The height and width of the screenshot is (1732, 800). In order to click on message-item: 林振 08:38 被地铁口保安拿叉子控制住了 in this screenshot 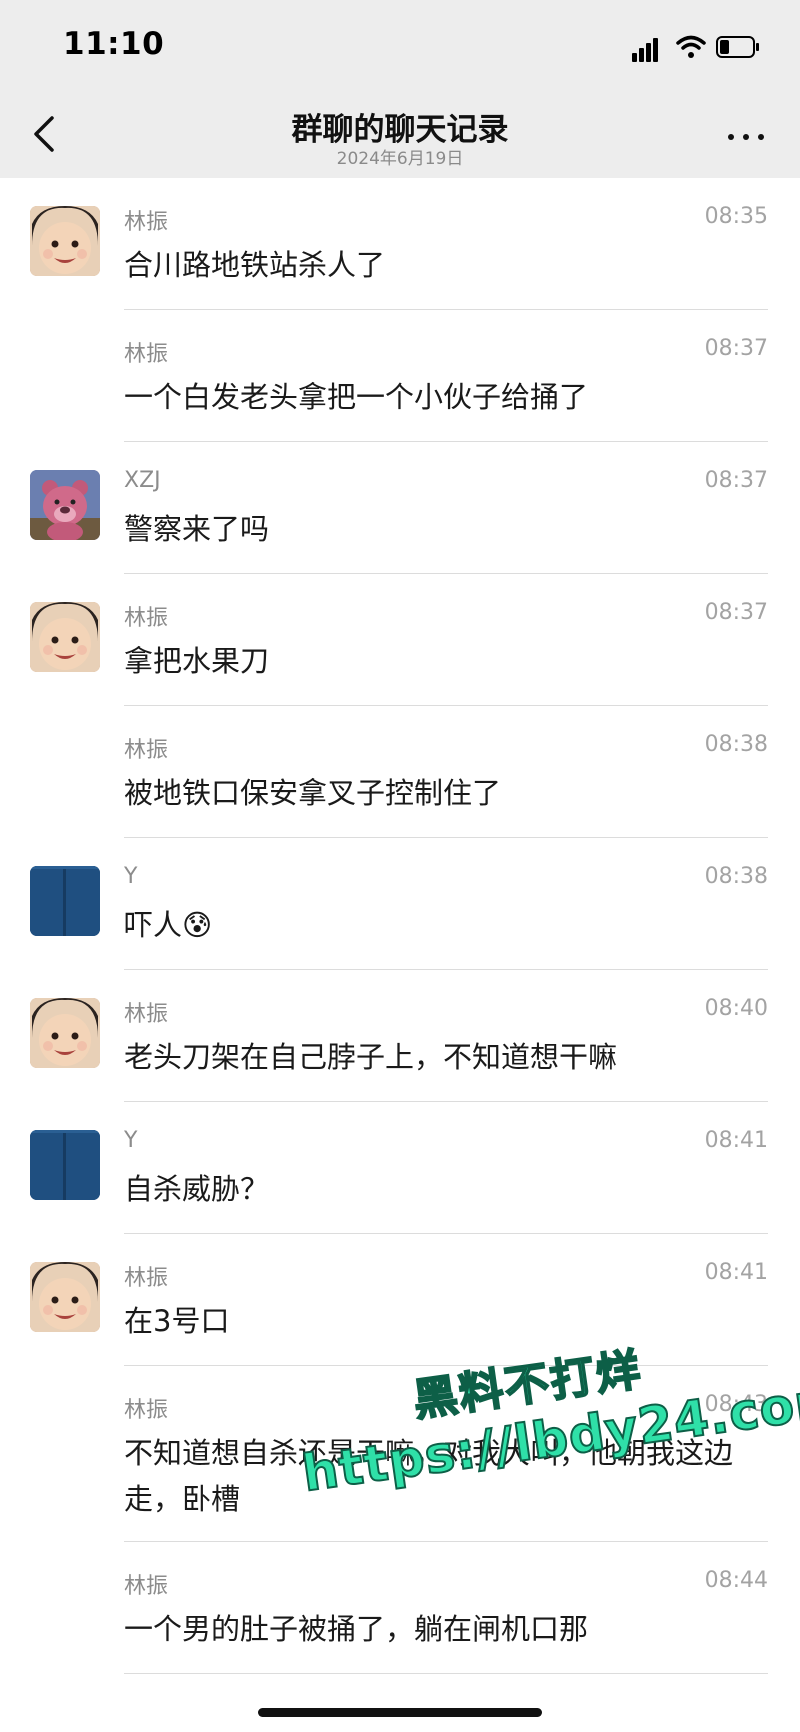, I will do `click(400, 772)`.